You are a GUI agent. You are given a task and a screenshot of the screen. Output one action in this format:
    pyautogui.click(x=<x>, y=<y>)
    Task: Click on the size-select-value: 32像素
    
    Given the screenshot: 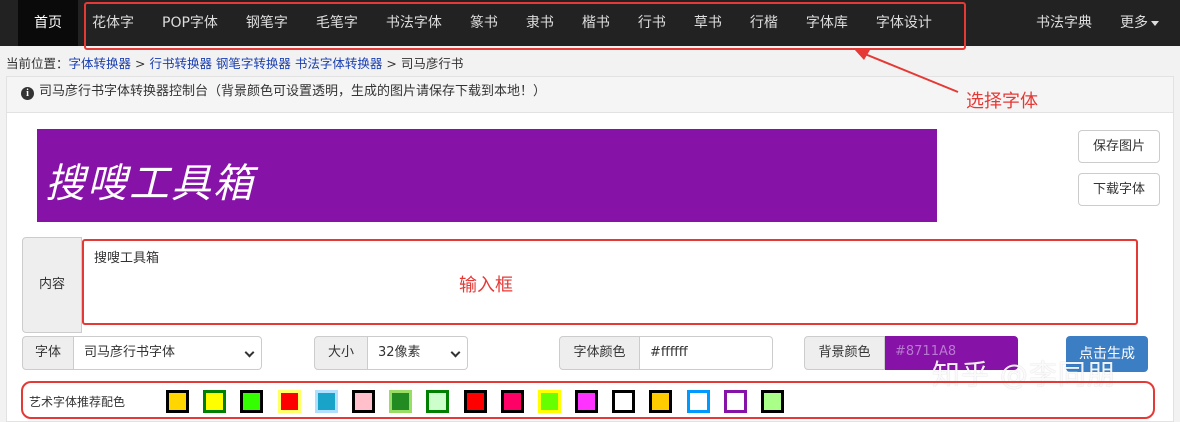 What is the action you would take?
    pyautogui.click(x=399, y=352)
    